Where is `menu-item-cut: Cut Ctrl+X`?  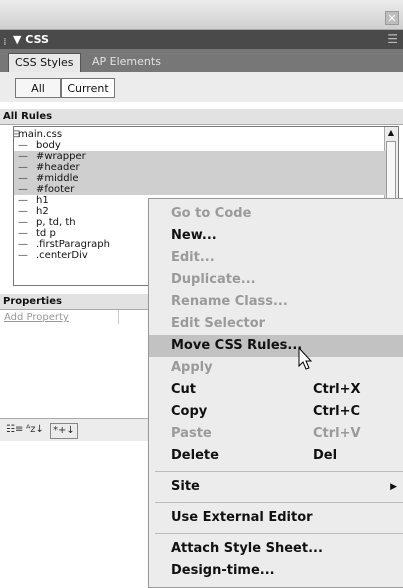 menu-item-cut: Cut Ctrl+X is located at coordinates (276, 390).